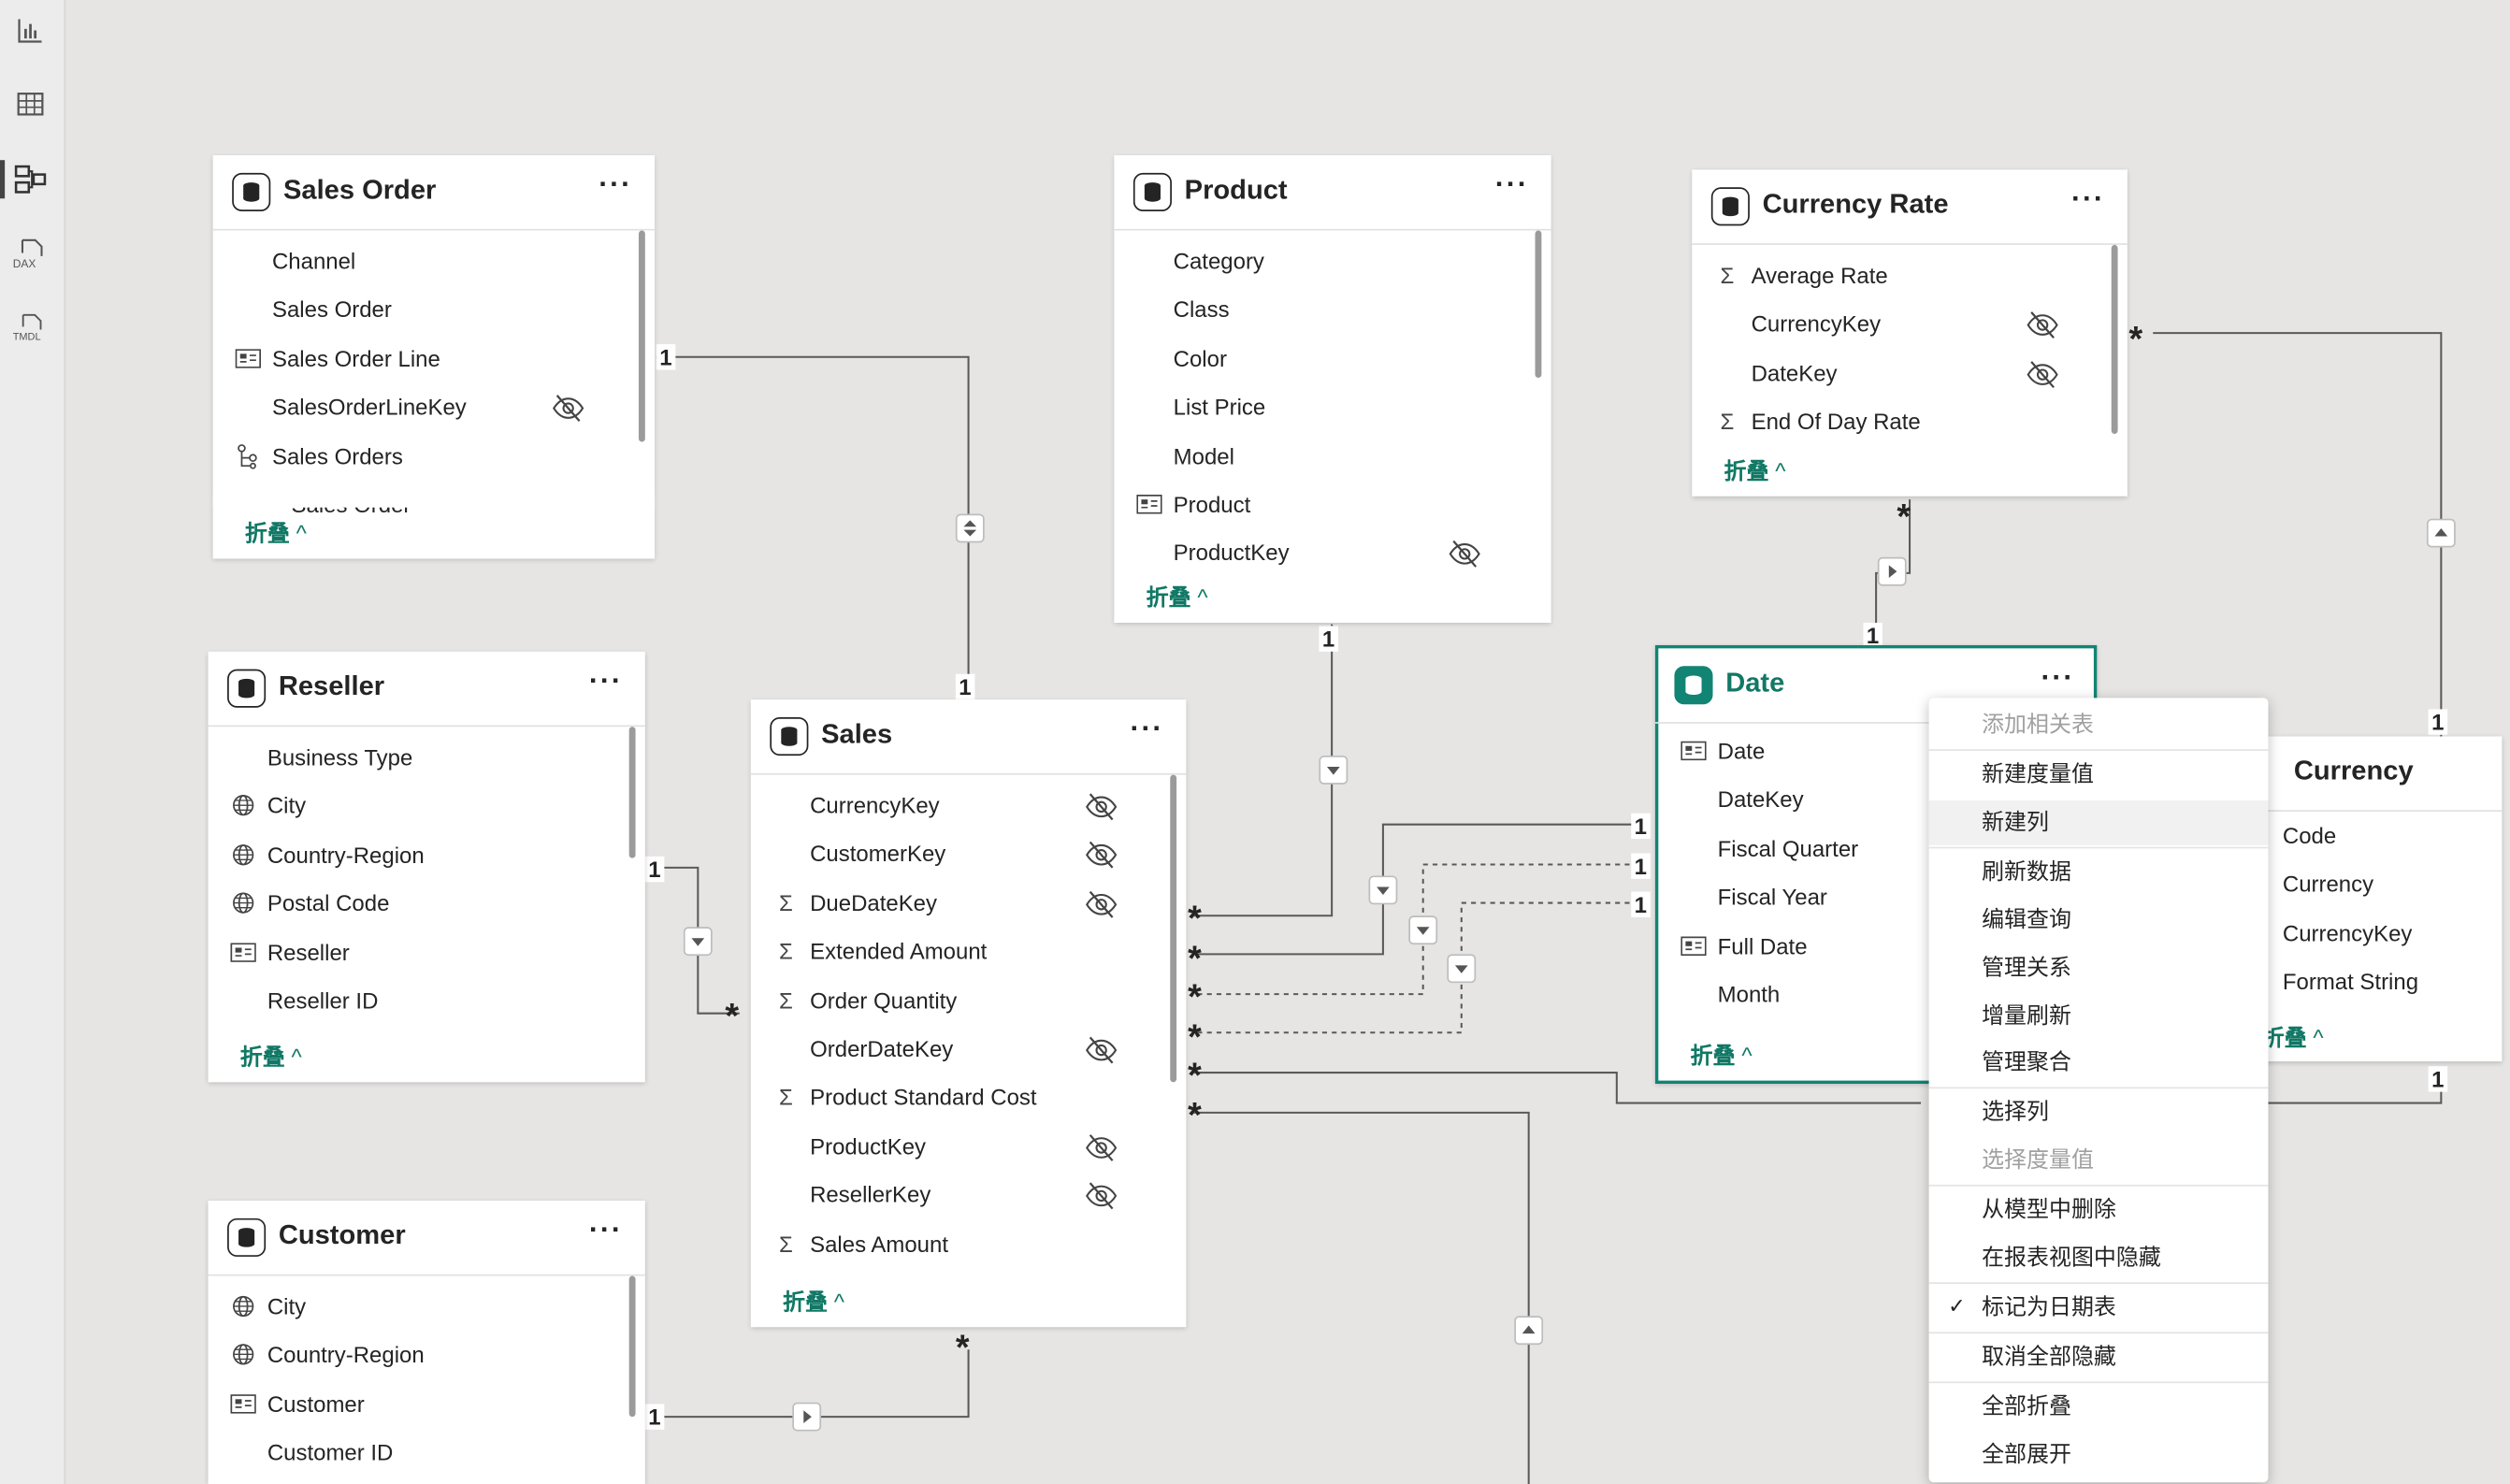 Image resolution: width=2510 pixels, height=1484 pixels. I want to click on menu-item-edit-query: 编辑查询, so click(2099, 921).